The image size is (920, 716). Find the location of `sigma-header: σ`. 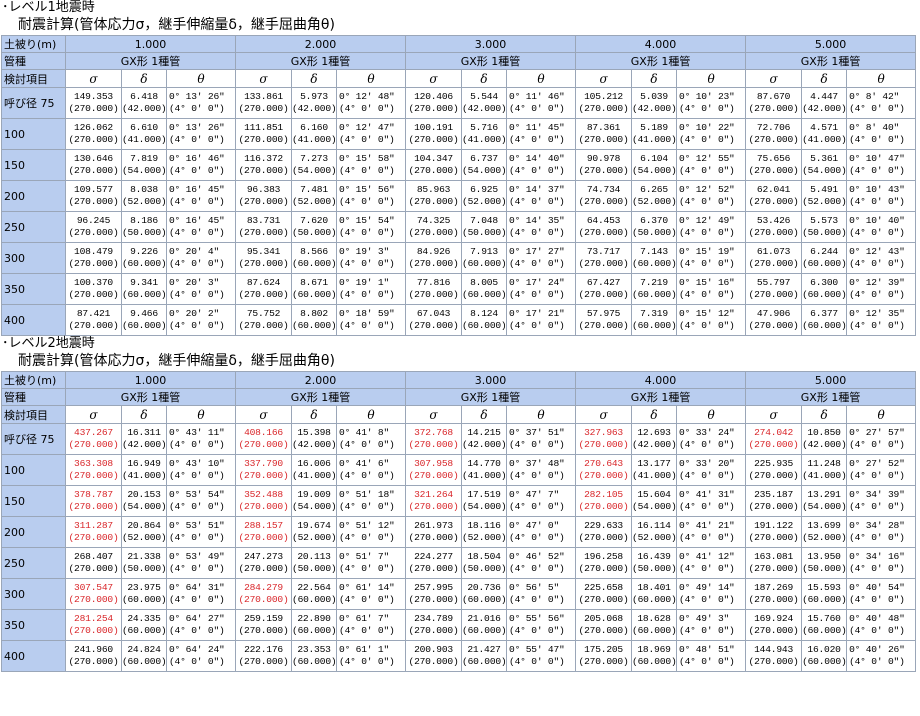

sigma-header: σ is located at coordinates (93, 414).